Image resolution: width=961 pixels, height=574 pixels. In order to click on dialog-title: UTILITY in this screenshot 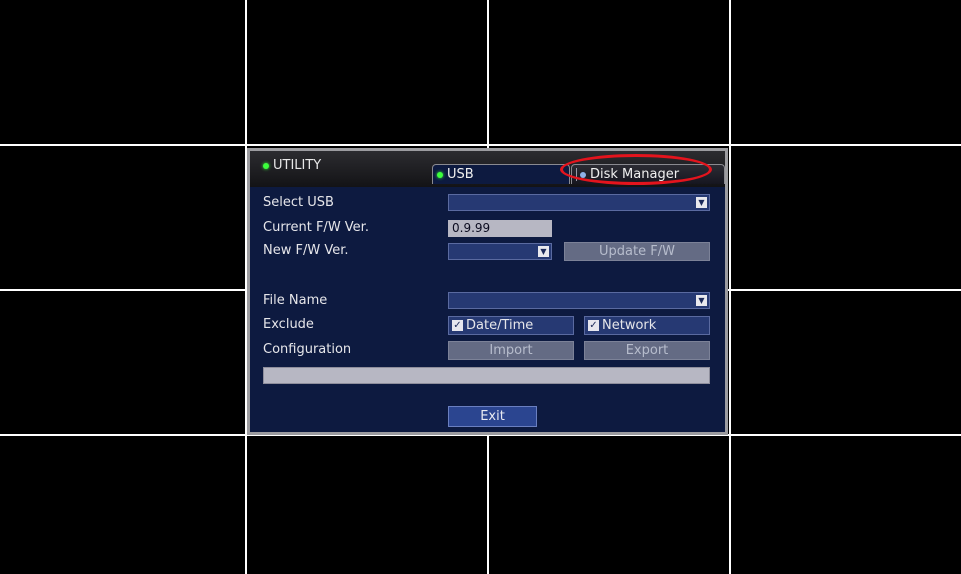, I will do `click(292, 165)`.